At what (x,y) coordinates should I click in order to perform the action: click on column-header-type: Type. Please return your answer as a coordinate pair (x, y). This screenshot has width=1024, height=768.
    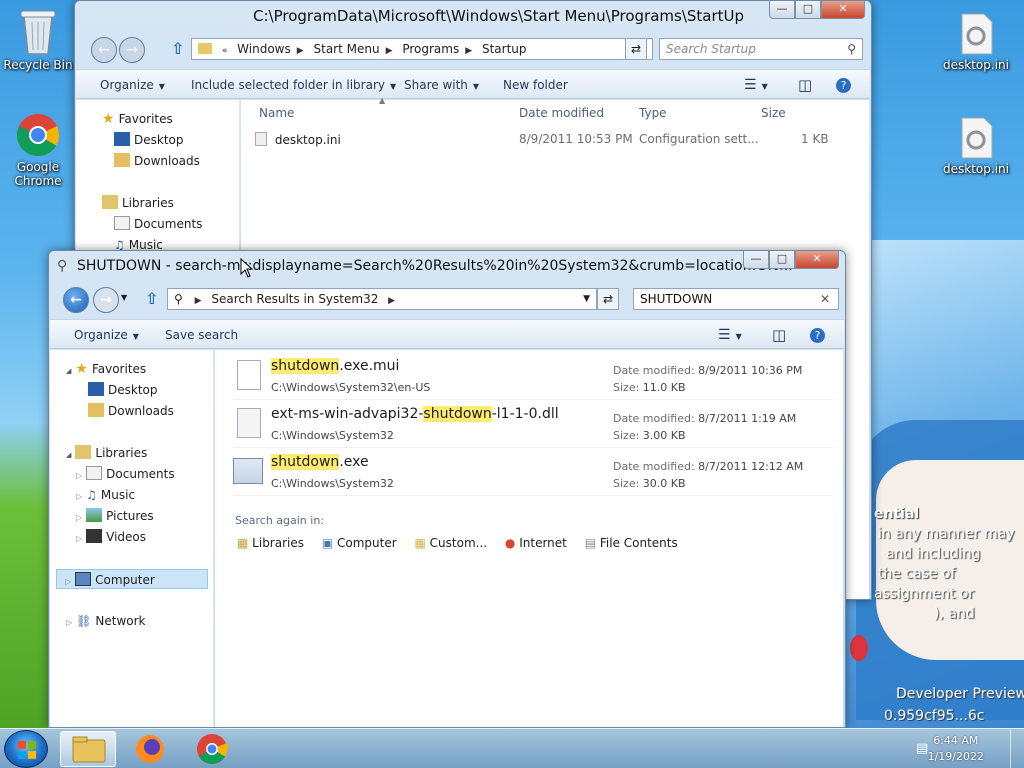
    Looking at the image, I should click on (653, 113).